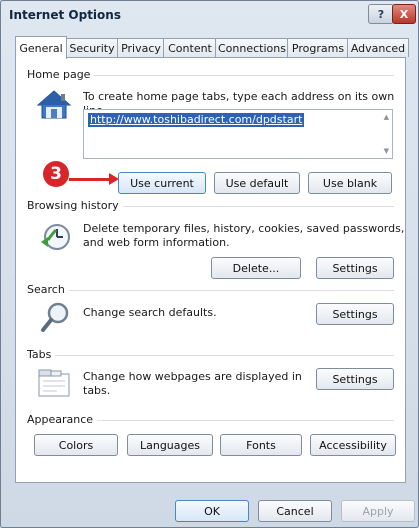 This screenshot has width=419, height=528. I want to click on search-heading: Search, so click(48, 289).